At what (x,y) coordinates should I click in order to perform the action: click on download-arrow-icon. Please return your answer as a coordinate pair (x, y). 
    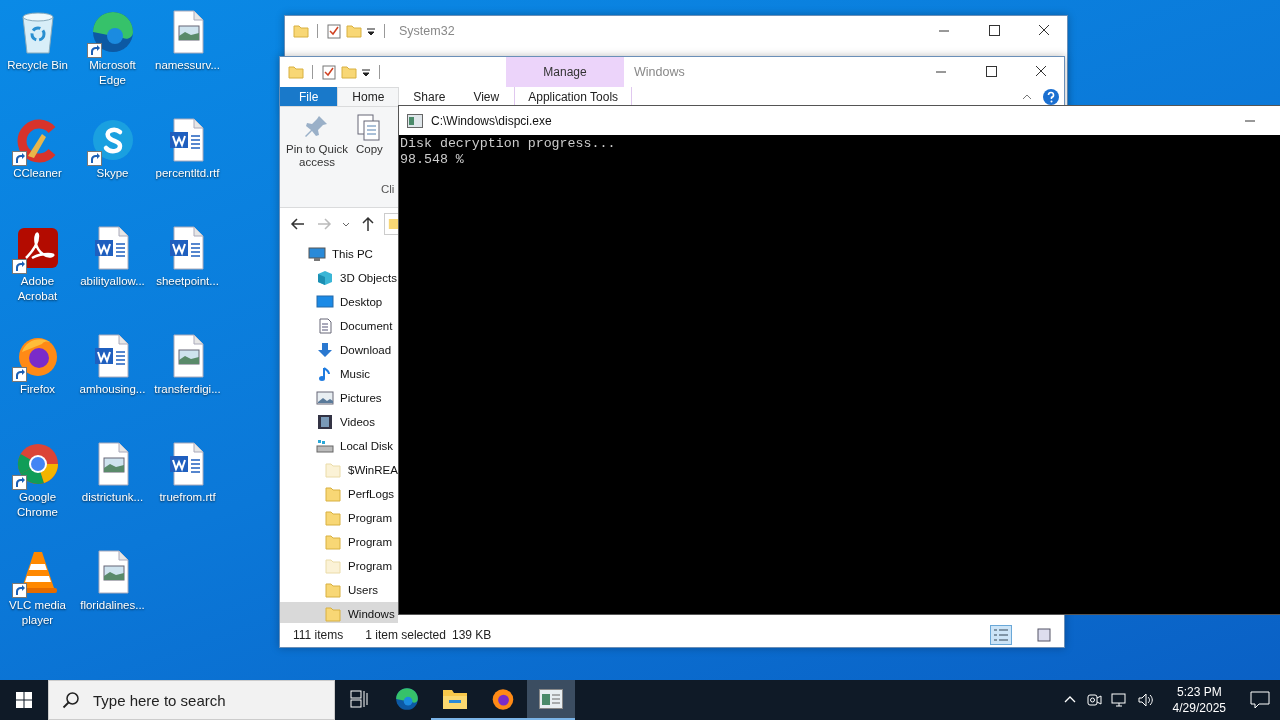
    Looking at the image, I should click on (325, 350).